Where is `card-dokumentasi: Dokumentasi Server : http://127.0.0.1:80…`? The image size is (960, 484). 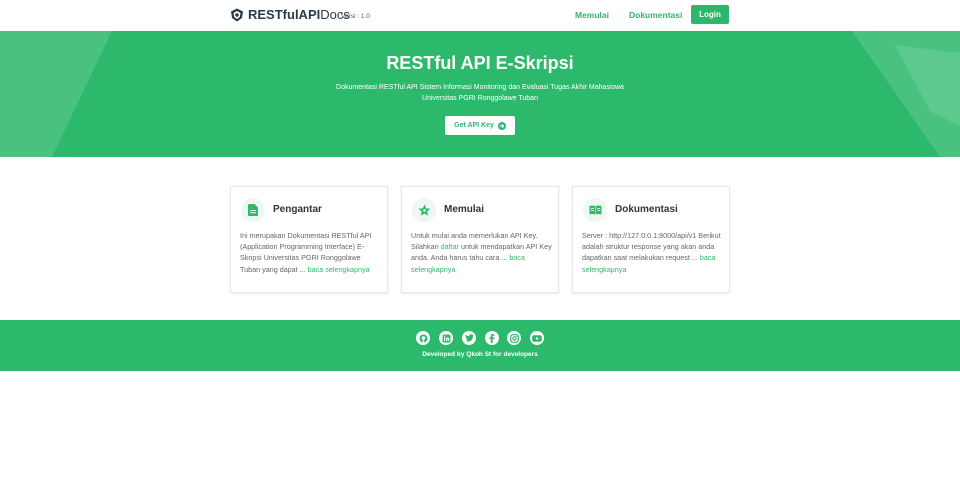
card-dokumentasi: Dokumentasi Server : http://127.0.0.1:80… is located at coordinates (651, 239).